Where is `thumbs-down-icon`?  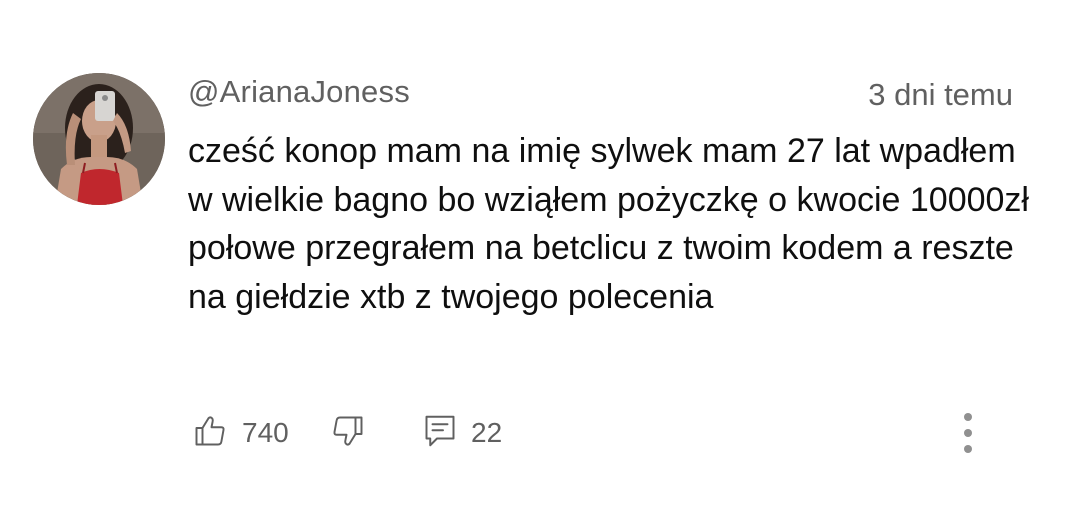 thumbs-down-icon is located at coordinates (348, 433).